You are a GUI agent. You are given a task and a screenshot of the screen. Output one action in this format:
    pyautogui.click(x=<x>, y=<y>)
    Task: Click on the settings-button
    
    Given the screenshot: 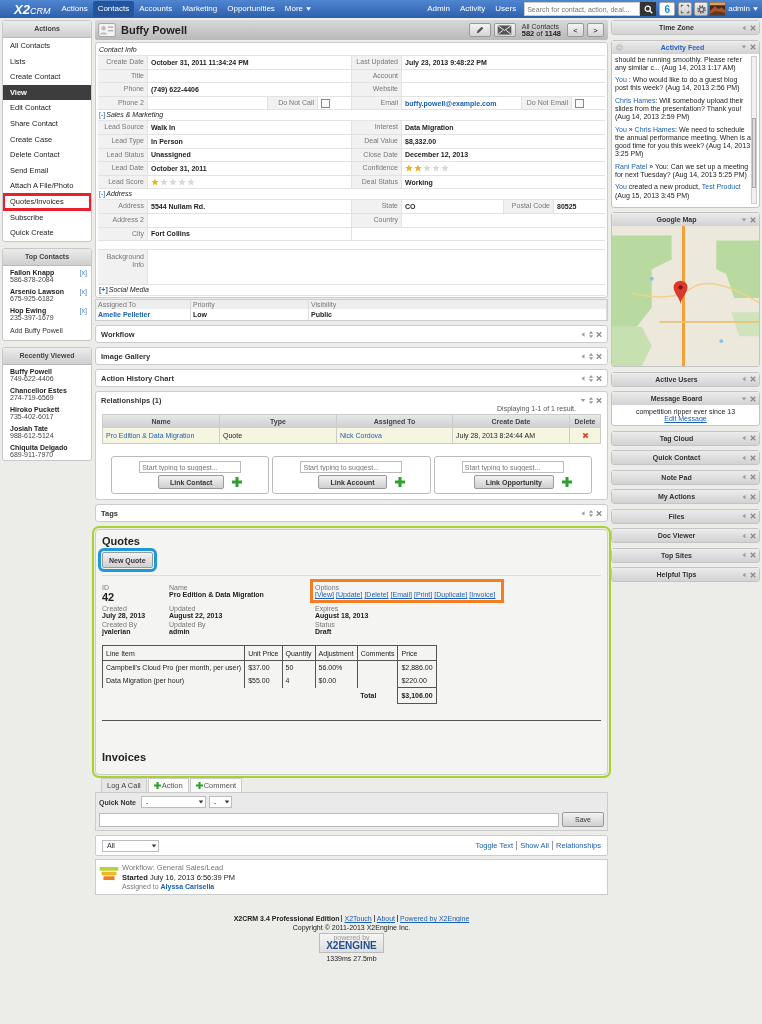 What is the action you would take?
    pyautogui.click(x=701, y=9)
    